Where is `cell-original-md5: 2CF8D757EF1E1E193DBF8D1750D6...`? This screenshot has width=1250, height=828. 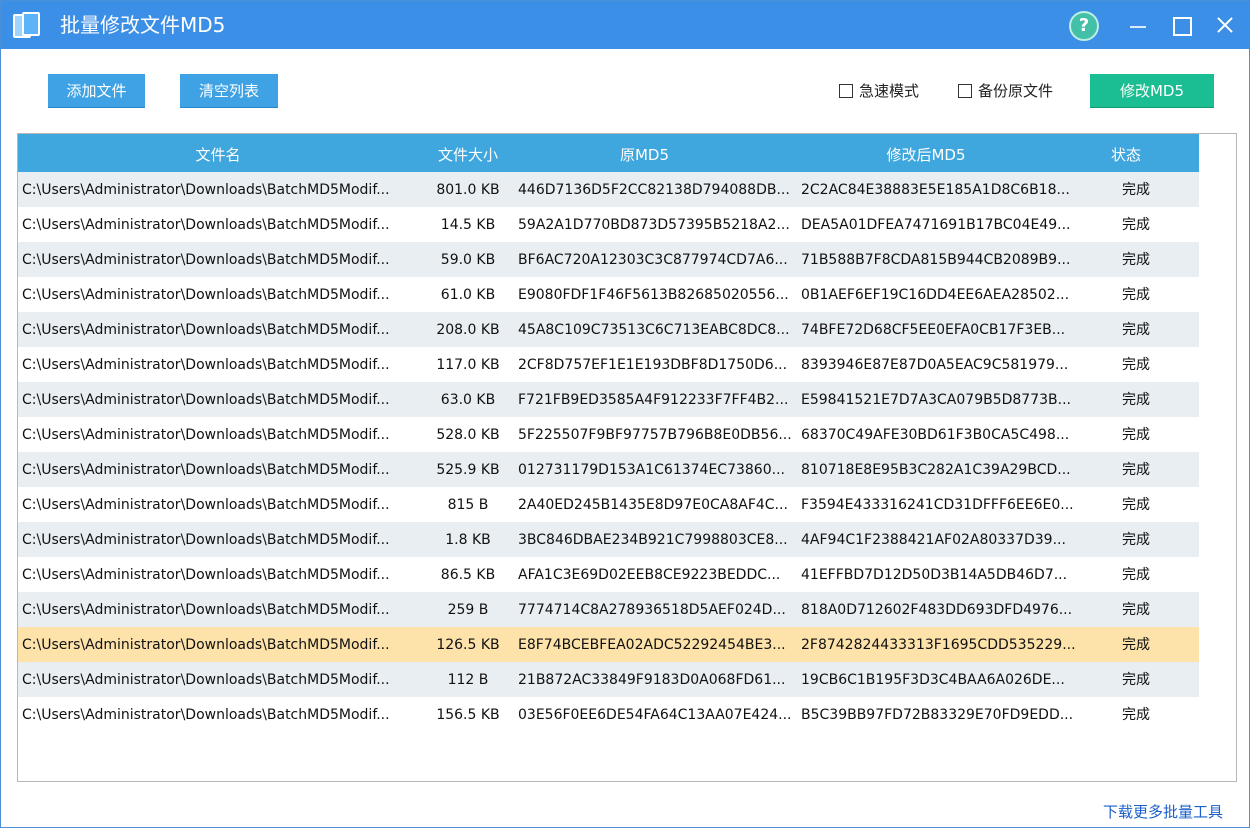 cell-original-md5: 2CF8D757EF1E1E193DBF8D1750D6... is located at coordinates (653, 365).